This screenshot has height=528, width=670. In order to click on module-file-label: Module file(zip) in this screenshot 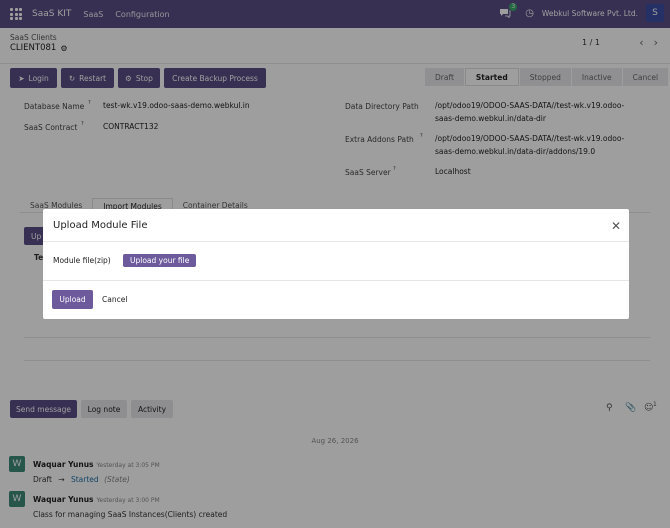, I will do `click(82, 260)`.